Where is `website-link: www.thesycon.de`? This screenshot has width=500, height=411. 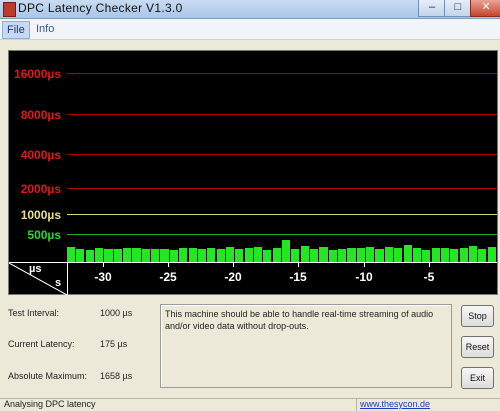 website-link: www.thesycon.de is located at coordinates (395, 404).